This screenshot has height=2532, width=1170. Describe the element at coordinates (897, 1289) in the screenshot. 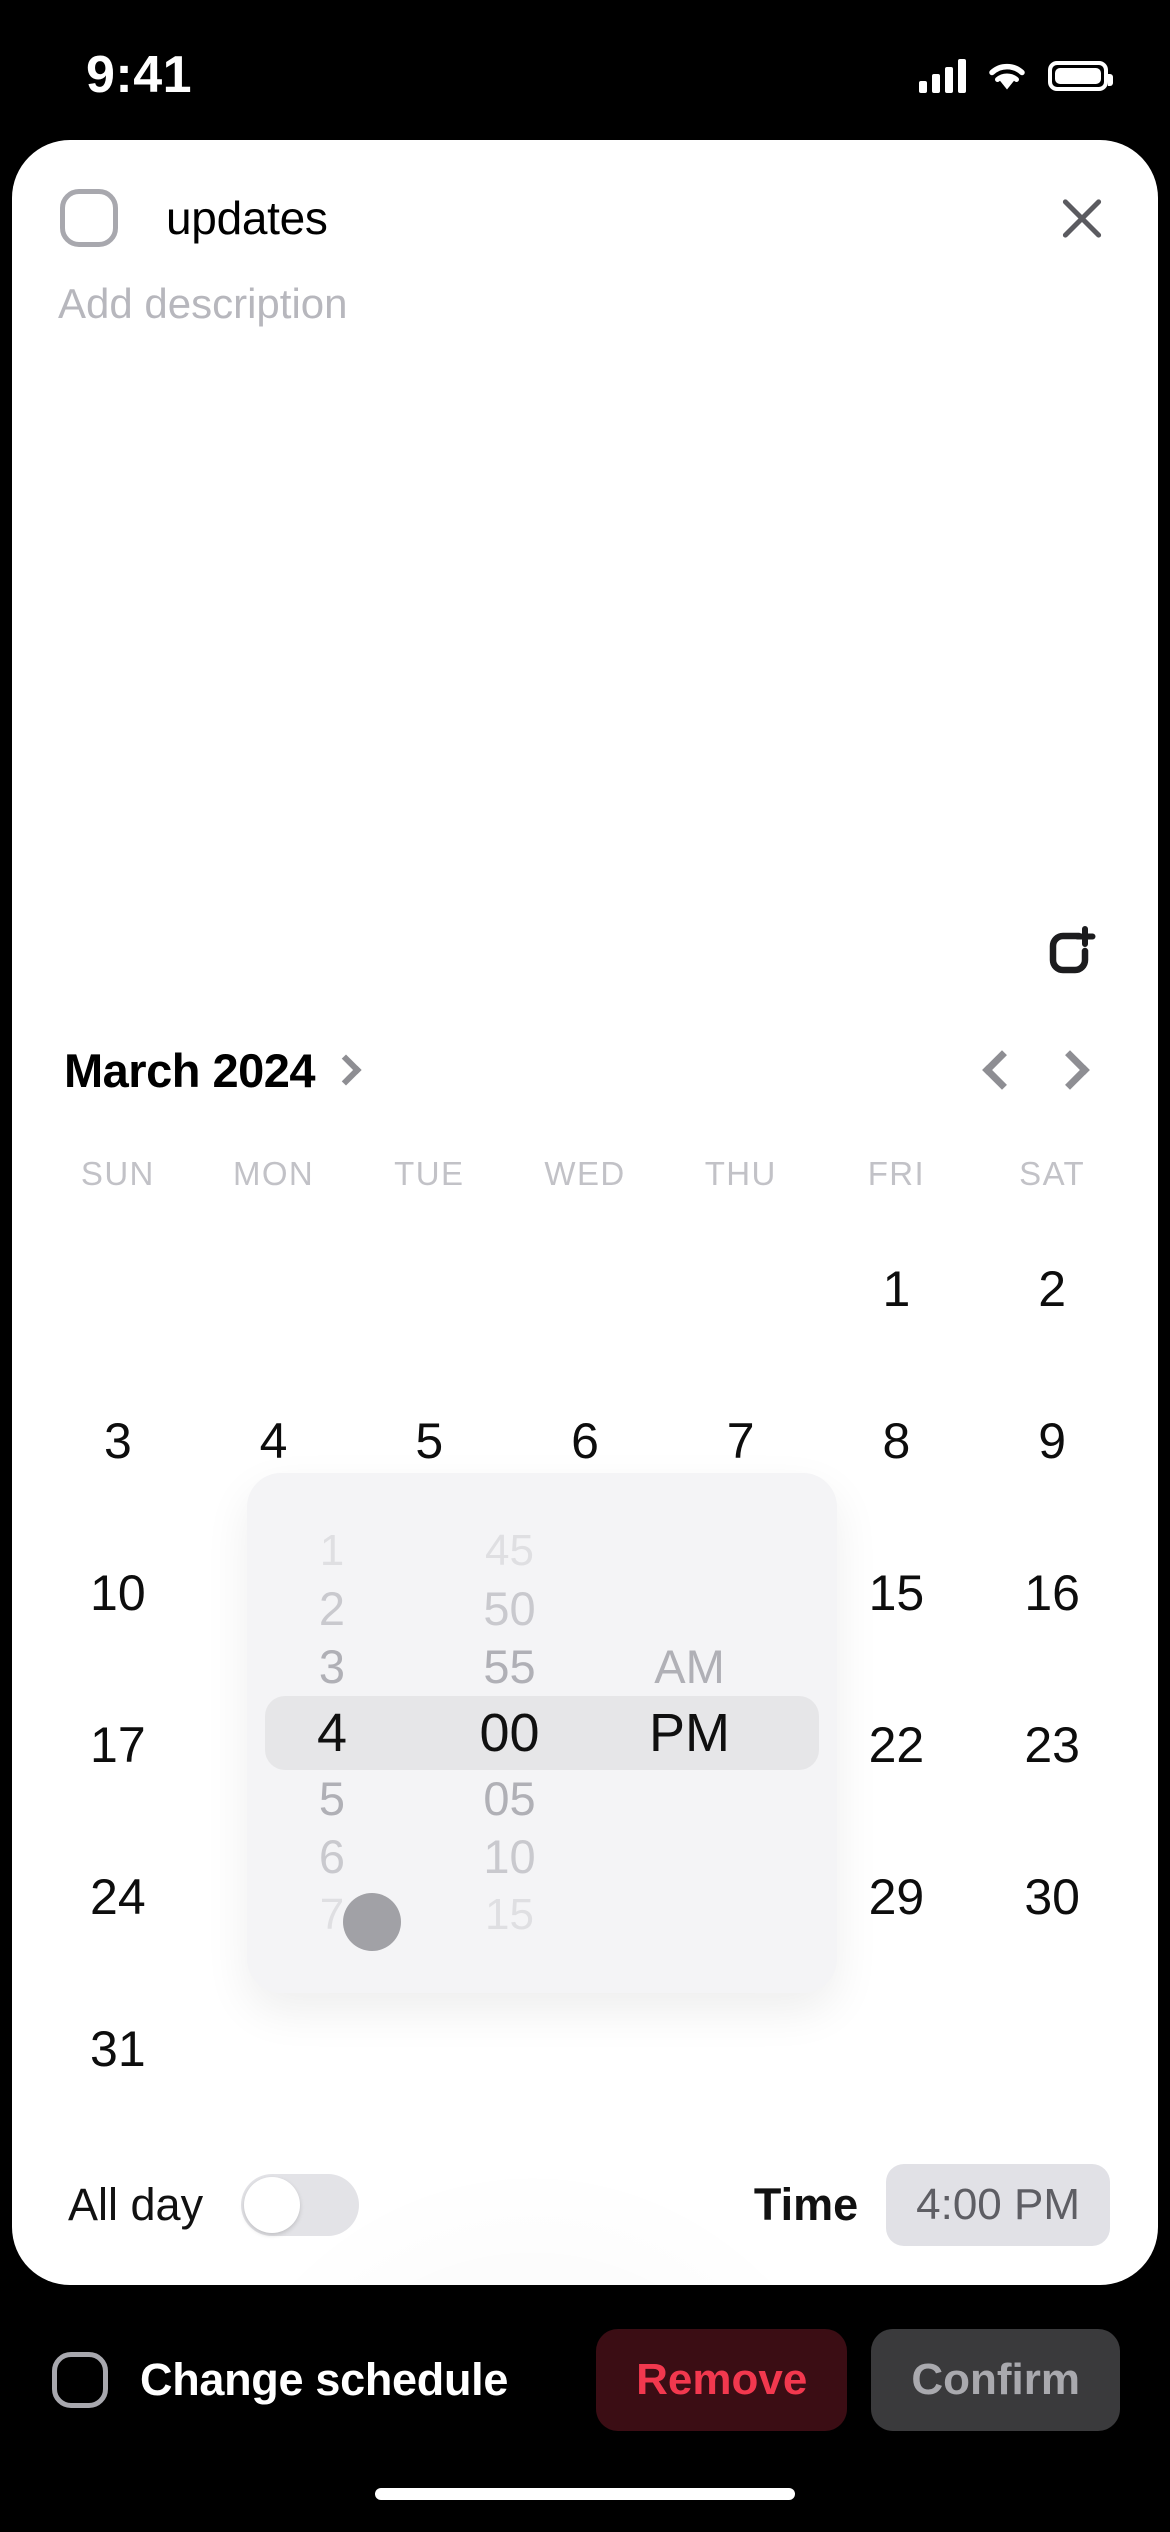

I see `calendar-day-cell: 1` at that location.